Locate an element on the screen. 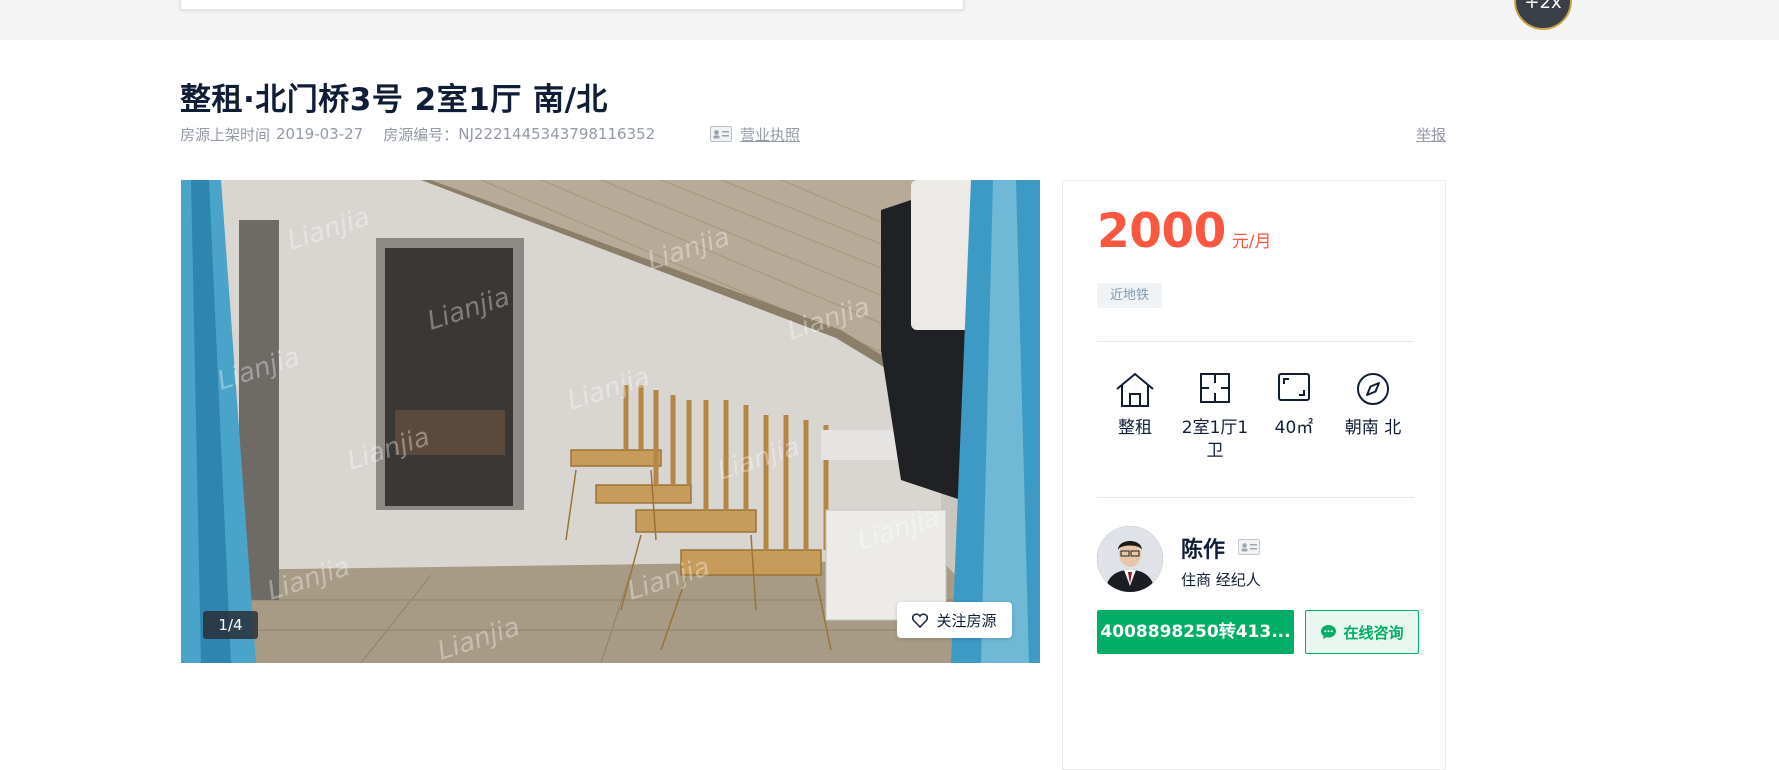  feature-layout-label: 2室1厅1卫 is located at coordinates (1215, 439).